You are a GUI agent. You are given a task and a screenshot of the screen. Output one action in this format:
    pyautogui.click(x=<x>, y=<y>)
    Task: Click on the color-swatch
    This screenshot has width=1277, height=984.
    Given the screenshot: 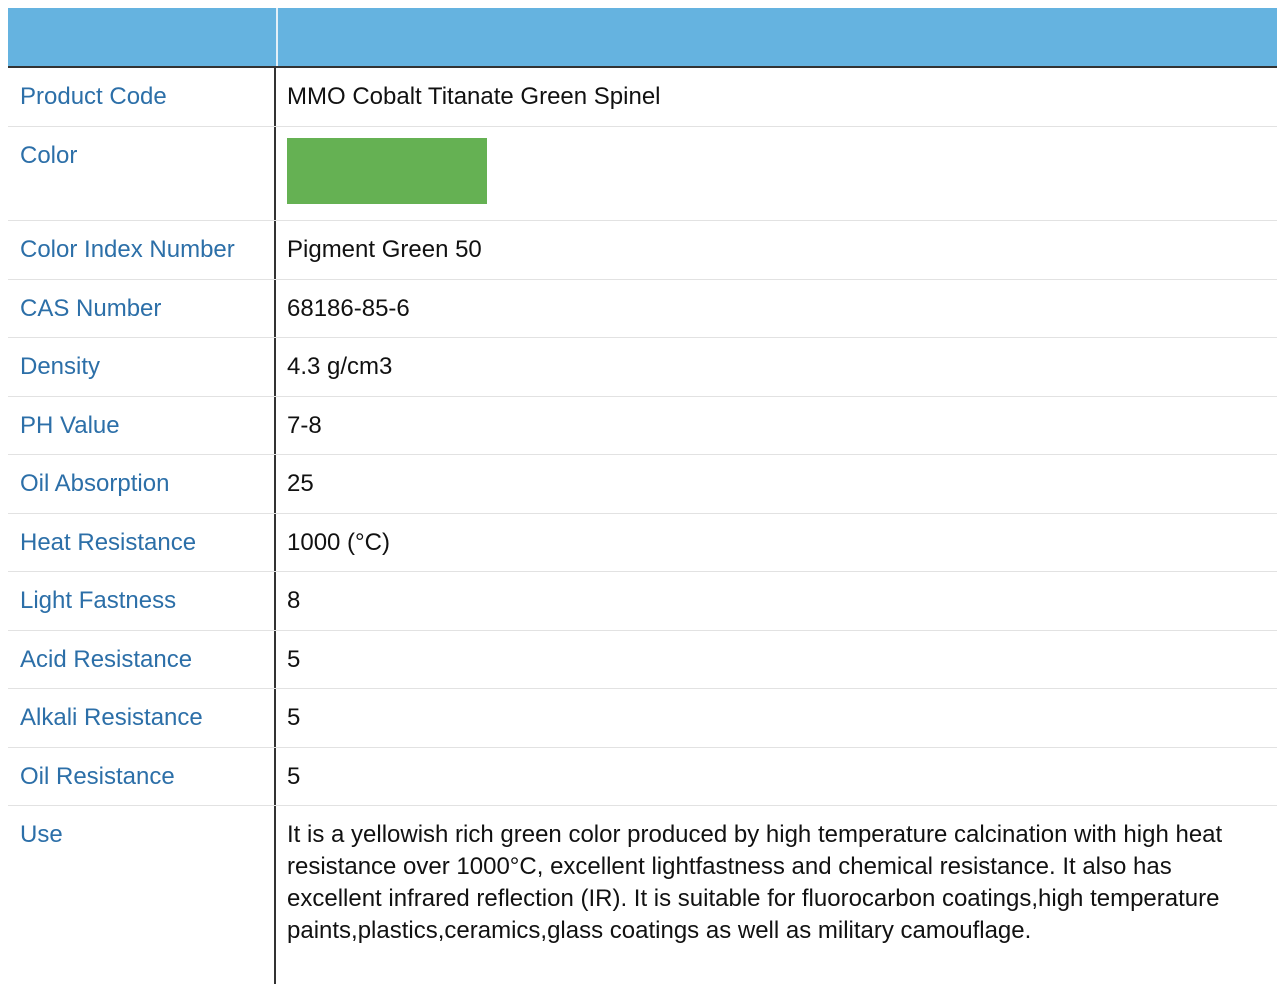 What is the action you would take?
    pyautogui.click(x=387, y=171)
    